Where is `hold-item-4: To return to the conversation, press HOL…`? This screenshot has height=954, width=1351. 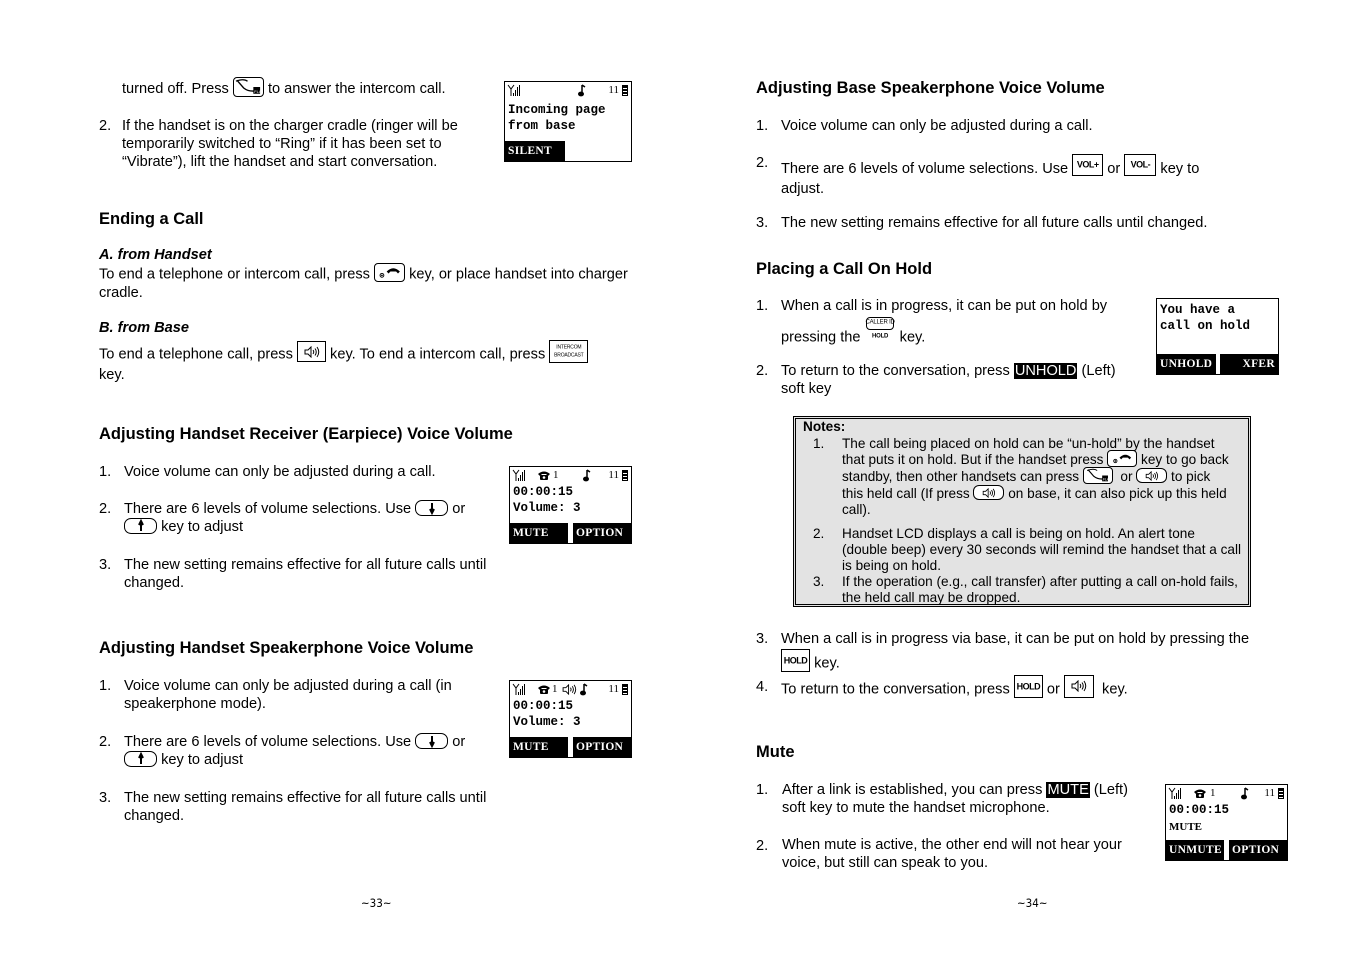 hold-item-4: To return to the conversation, press HOL… is located at coordinates (954, 688).